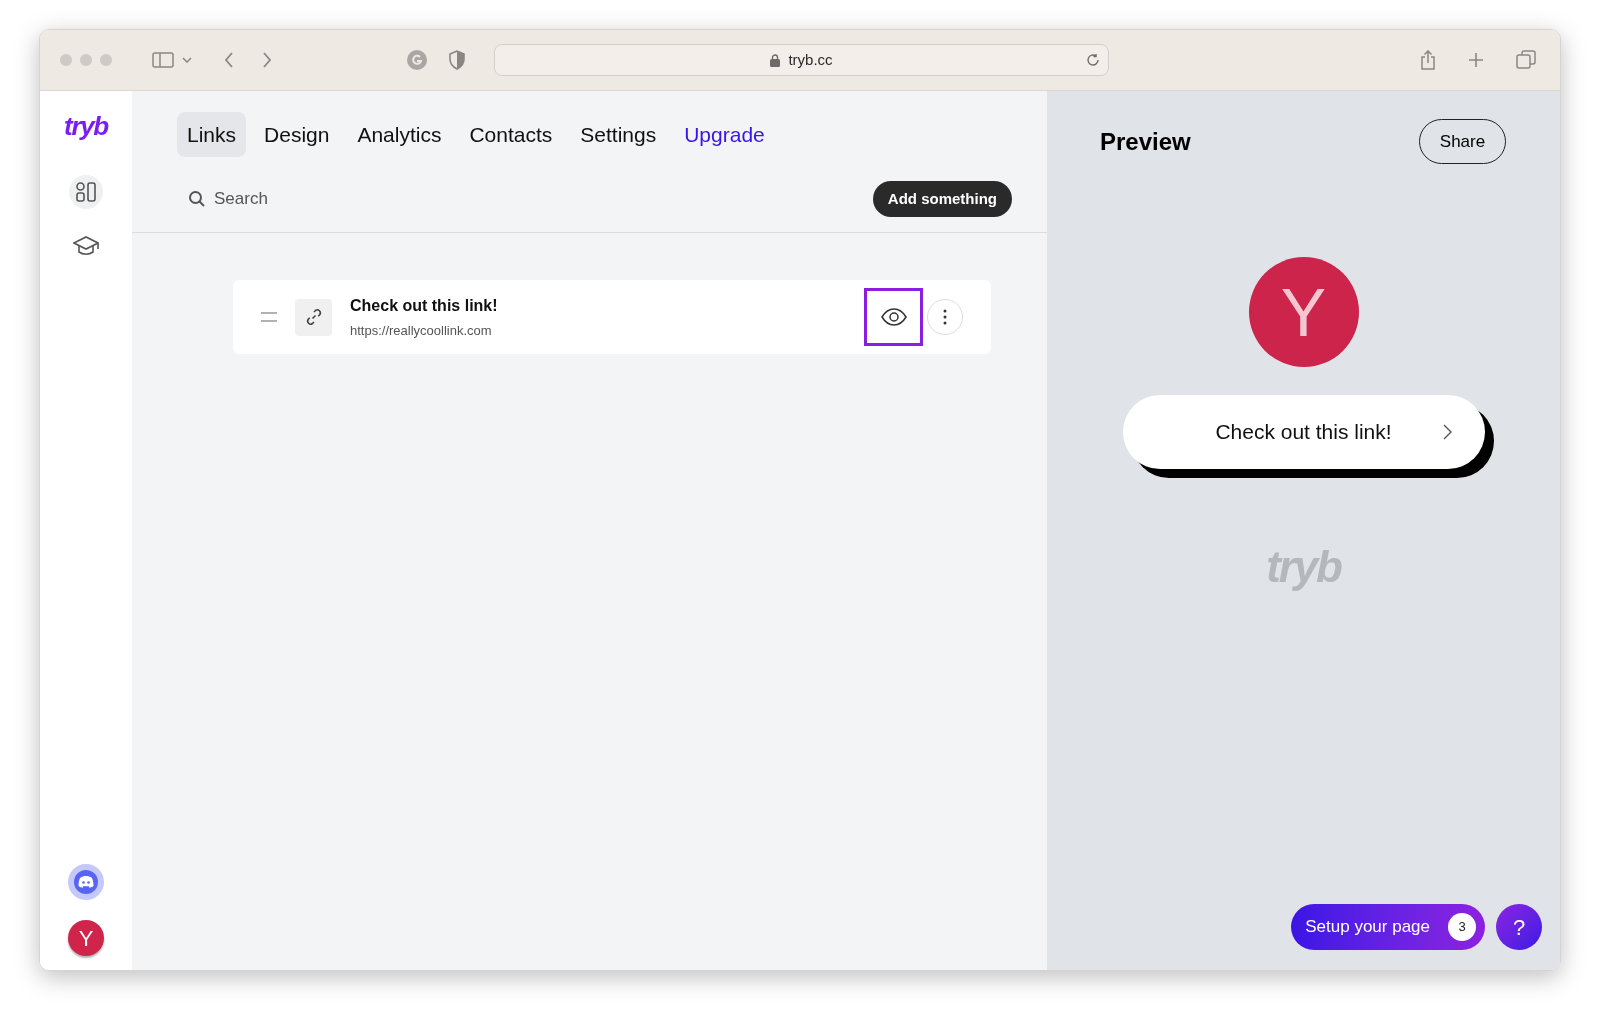  Describe the element at coordinates (724, 134) in the screenshot. I see `nav-tab: Upgrade` at that location.